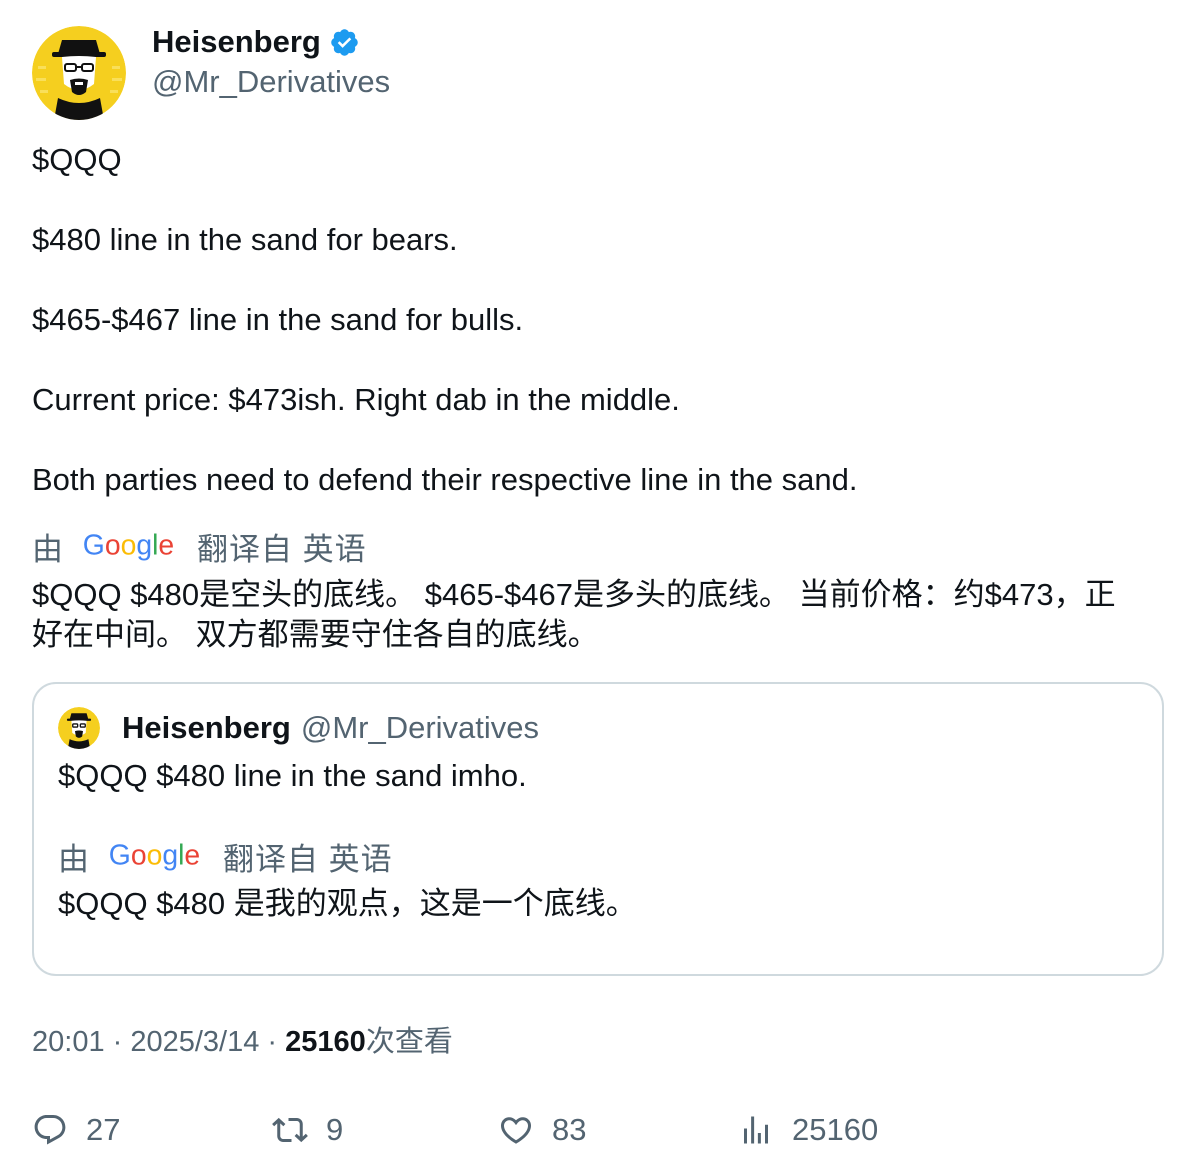 This screenshot has width=1196, height=1176. What do you see at coordinates (347, 903) in the screenshot?
I see `quote-translated-text: $QQQ $480 是我的观点，这是一个底线。` at bounding box center [347, 903].